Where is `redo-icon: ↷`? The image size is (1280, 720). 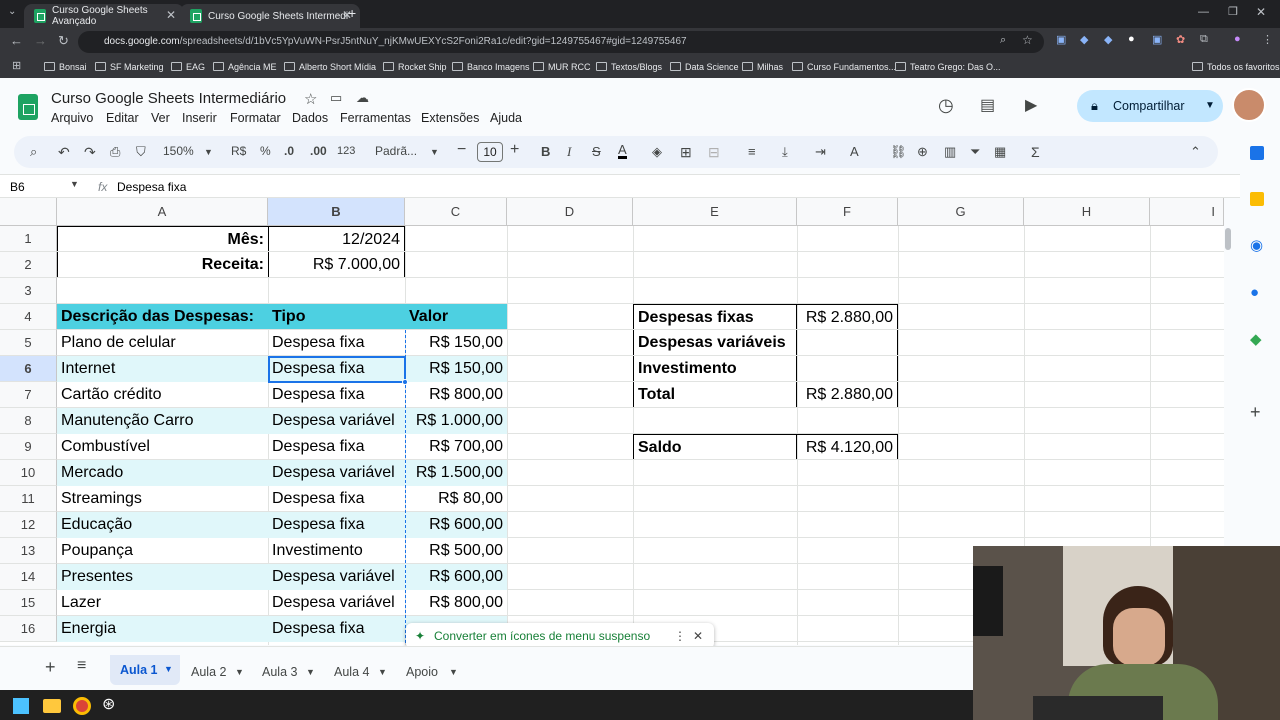 redo-icon: ↷ is located at coordinates (90, 152).